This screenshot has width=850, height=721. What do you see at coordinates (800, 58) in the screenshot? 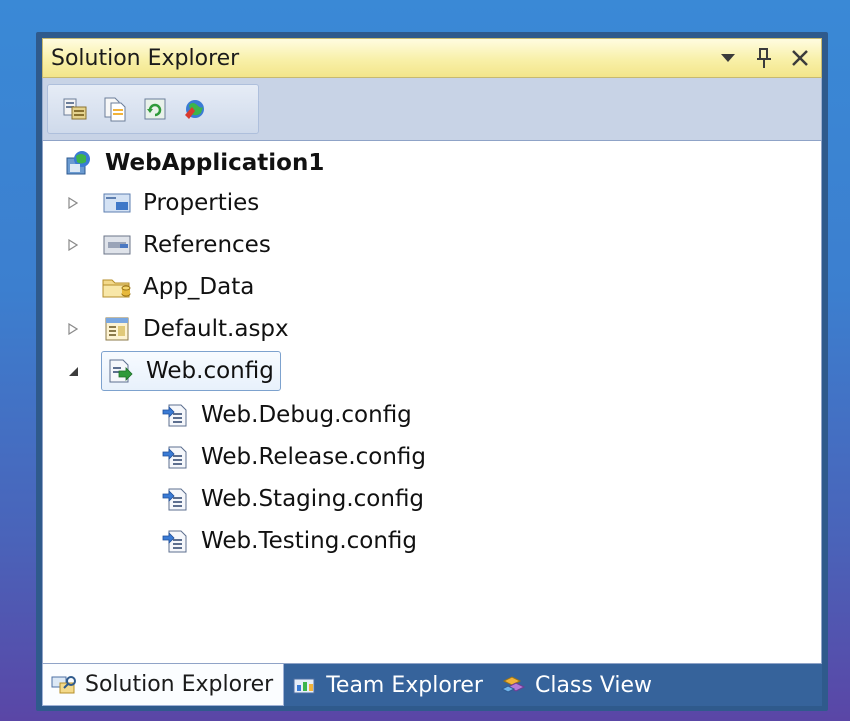
I see `close-icon` at bounding box center [800, 58].